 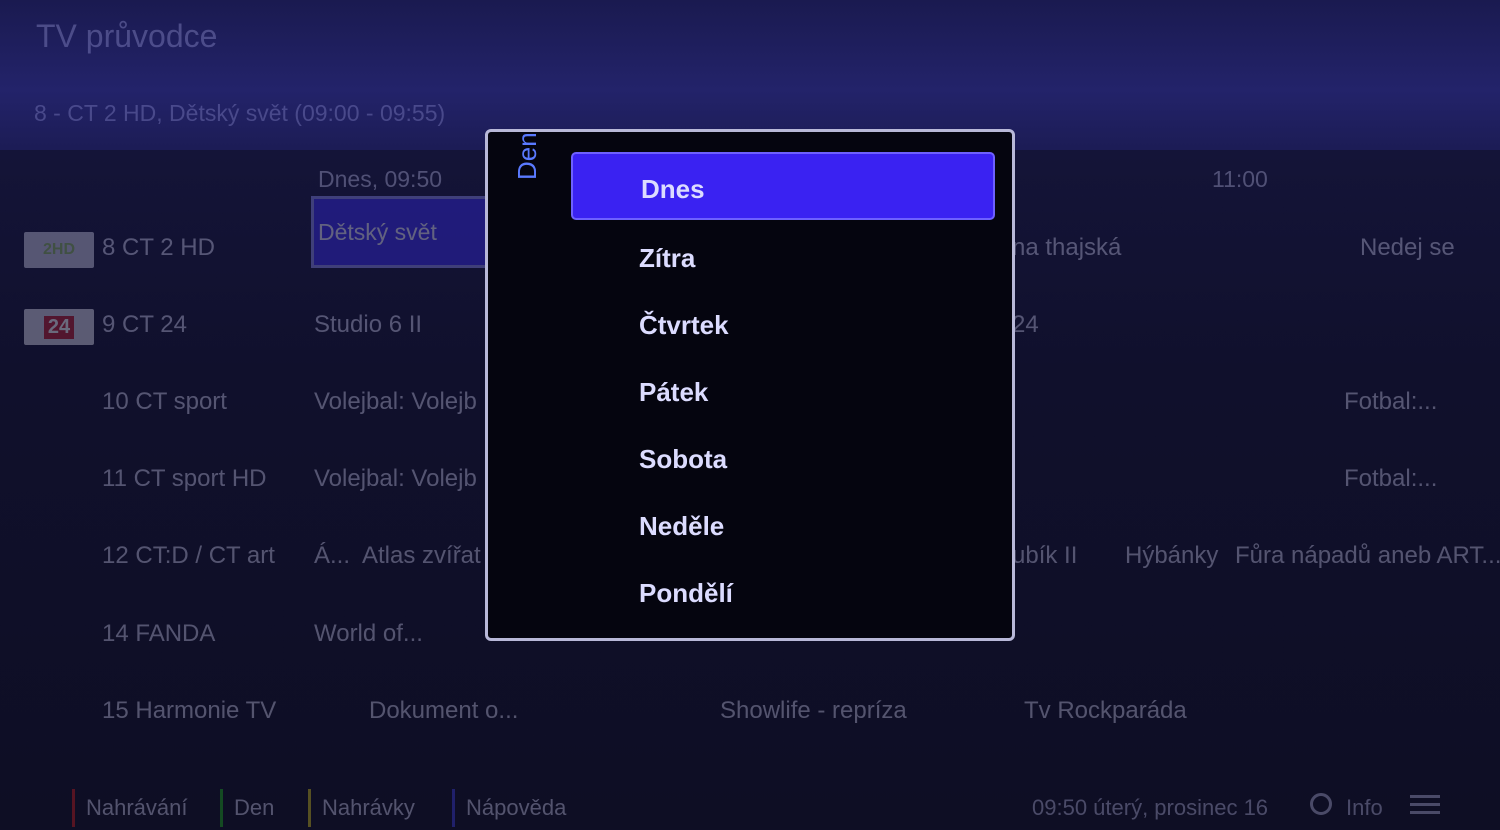 What do you see at coordinates (127, 36) in the screenshot?
I see `page-title: TV průvodce` at bounding box center [127, 36].